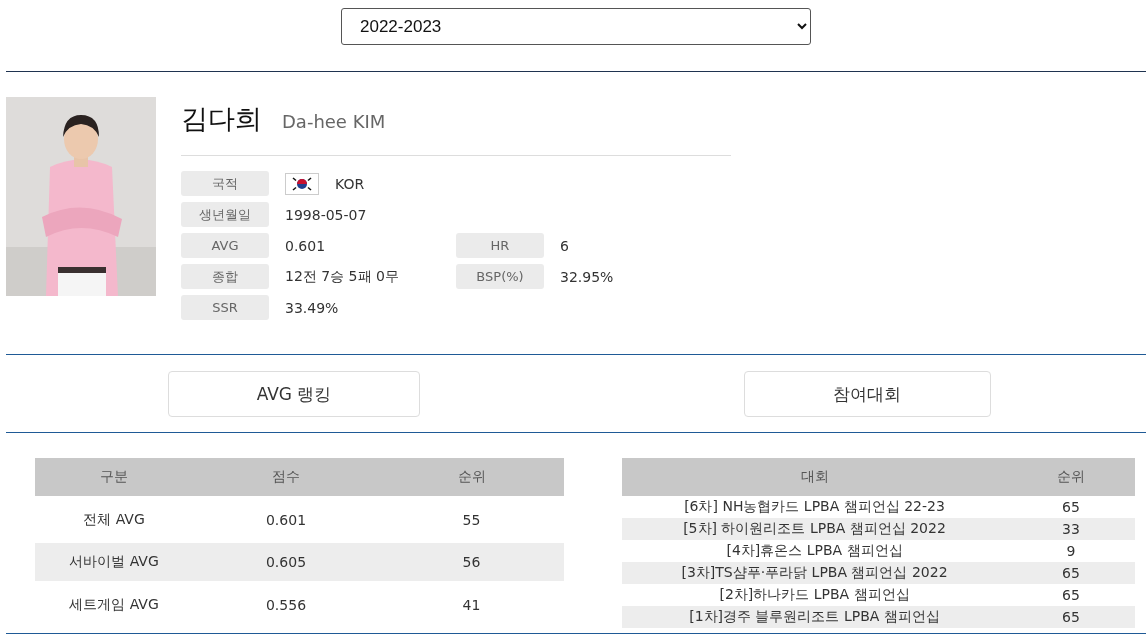 This screenshot has height=643, width=1146. I want to click on table-cell: [3차]TS샴푸·푸라닭 LPBA 챔피언십 2022, so click(814, 573).